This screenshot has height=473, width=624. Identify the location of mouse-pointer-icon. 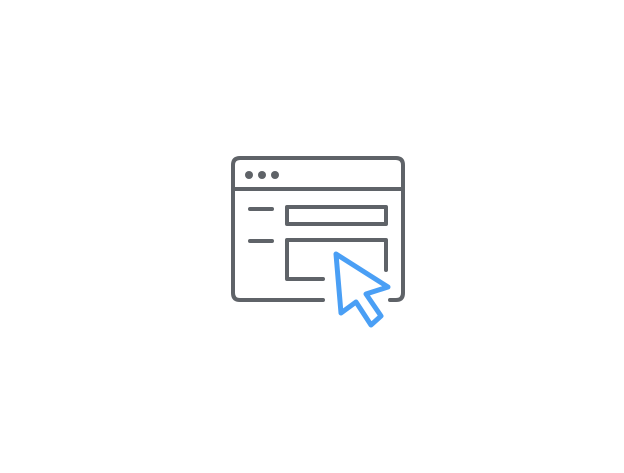
(362, 289).